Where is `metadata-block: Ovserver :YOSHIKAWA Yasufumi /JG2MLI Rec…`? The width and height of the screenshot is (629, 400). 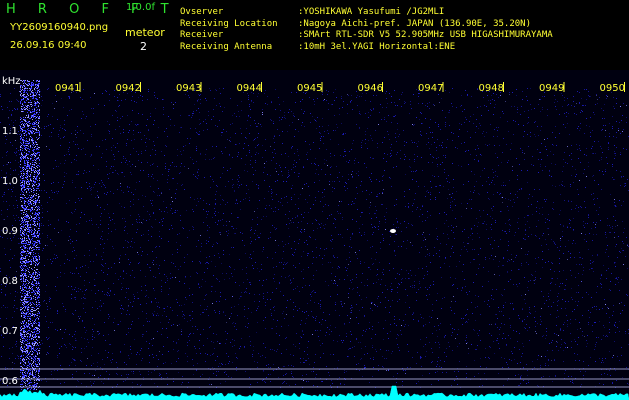 metadata-block: Ovserver :YOSHIKAWA Yasufumi /JG2MLI Rec… is located at coordinates (366, 30).